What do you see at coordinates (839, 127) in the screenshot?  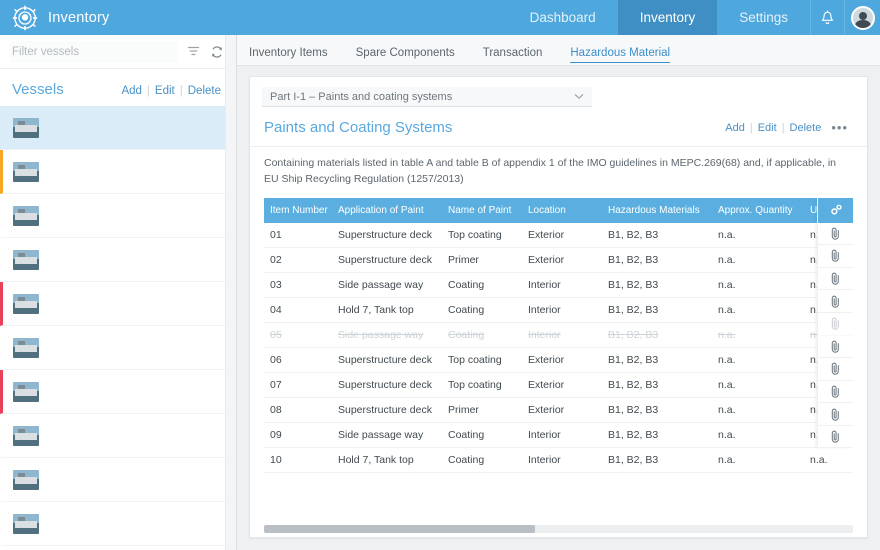 I see `card-more-options-button: •••` at bounding box center [839, 127].